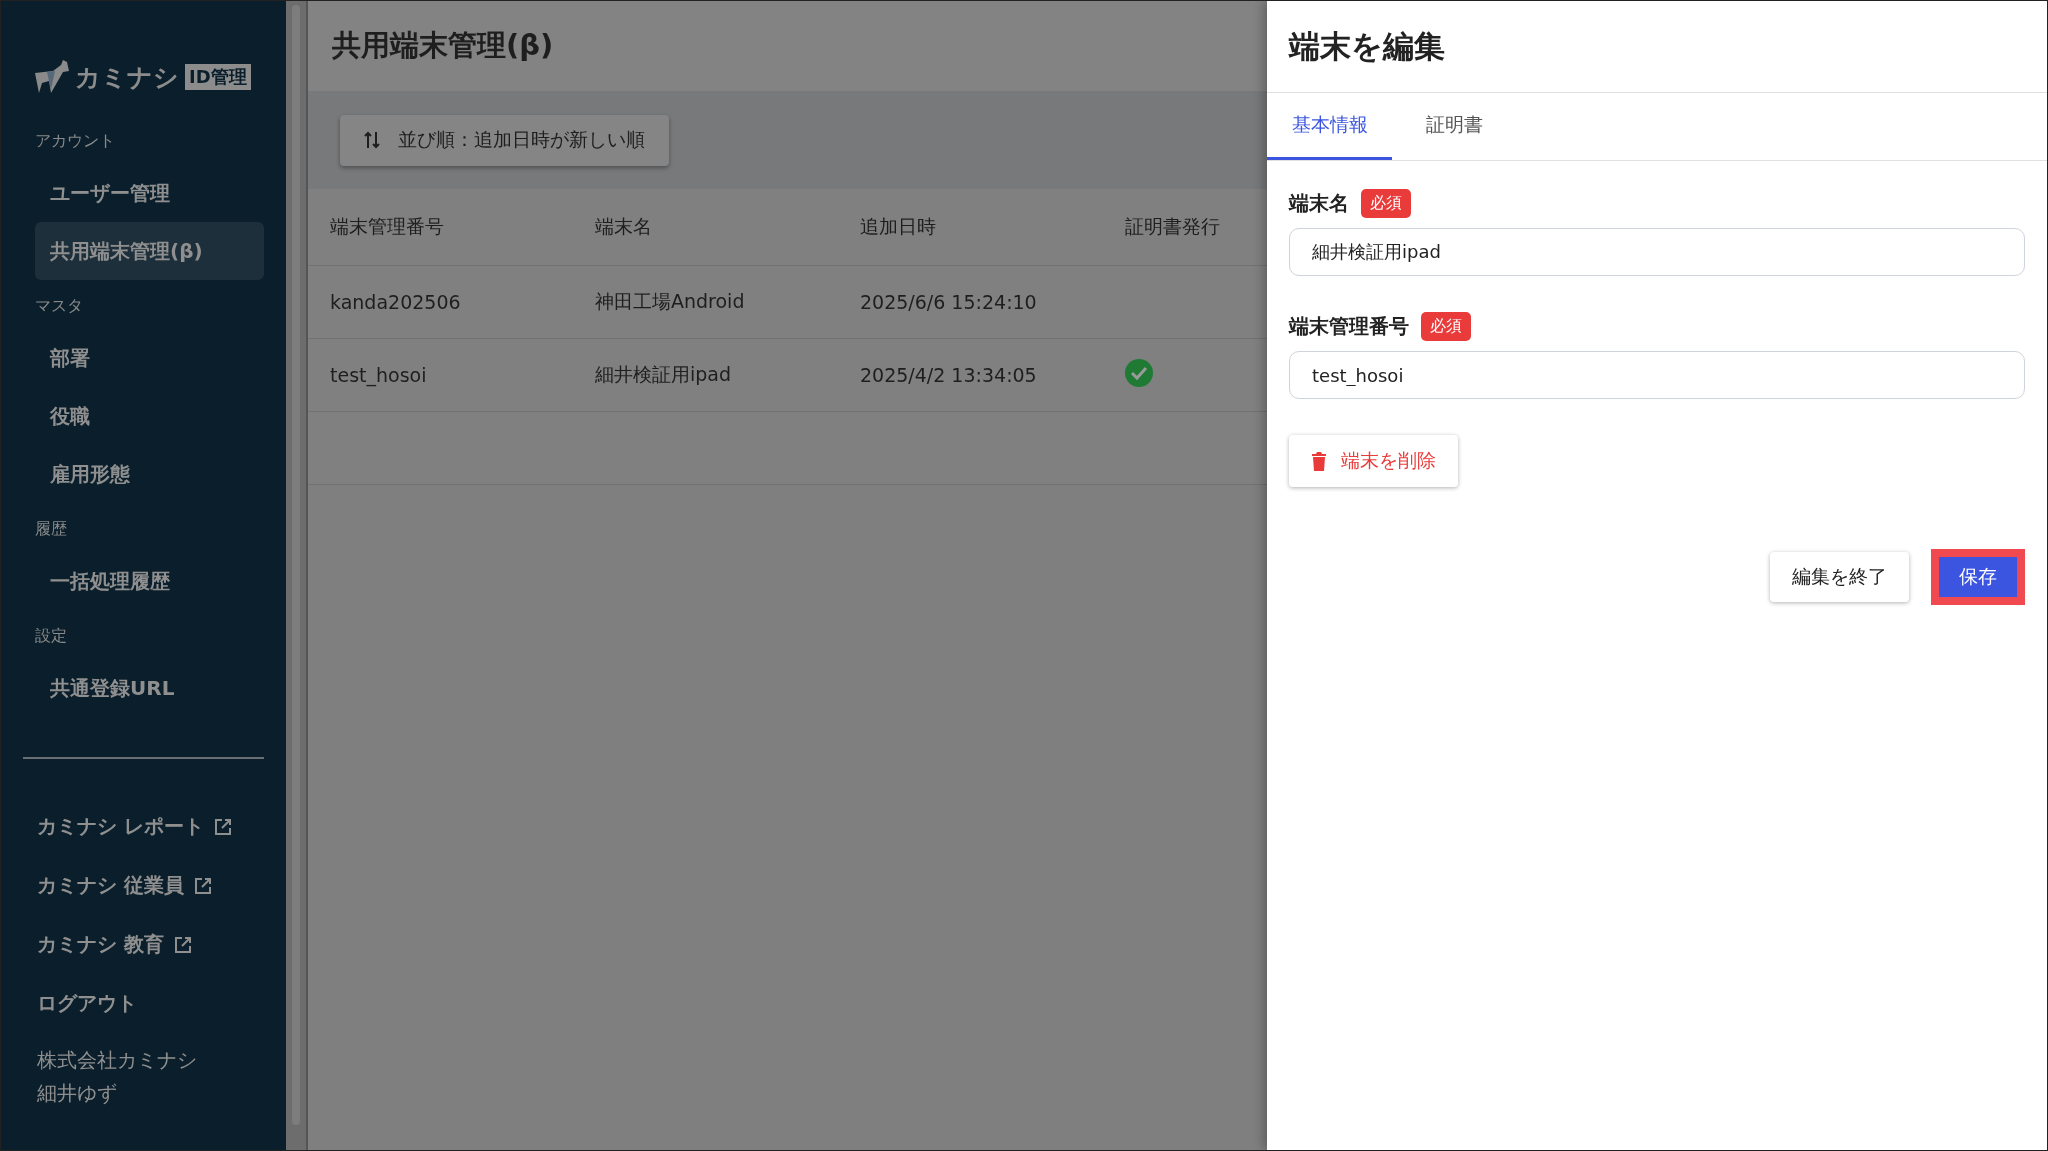  Describe the element at coordinates (624, 226) in the screenshot. I see `column-header: 端末名` at that location.